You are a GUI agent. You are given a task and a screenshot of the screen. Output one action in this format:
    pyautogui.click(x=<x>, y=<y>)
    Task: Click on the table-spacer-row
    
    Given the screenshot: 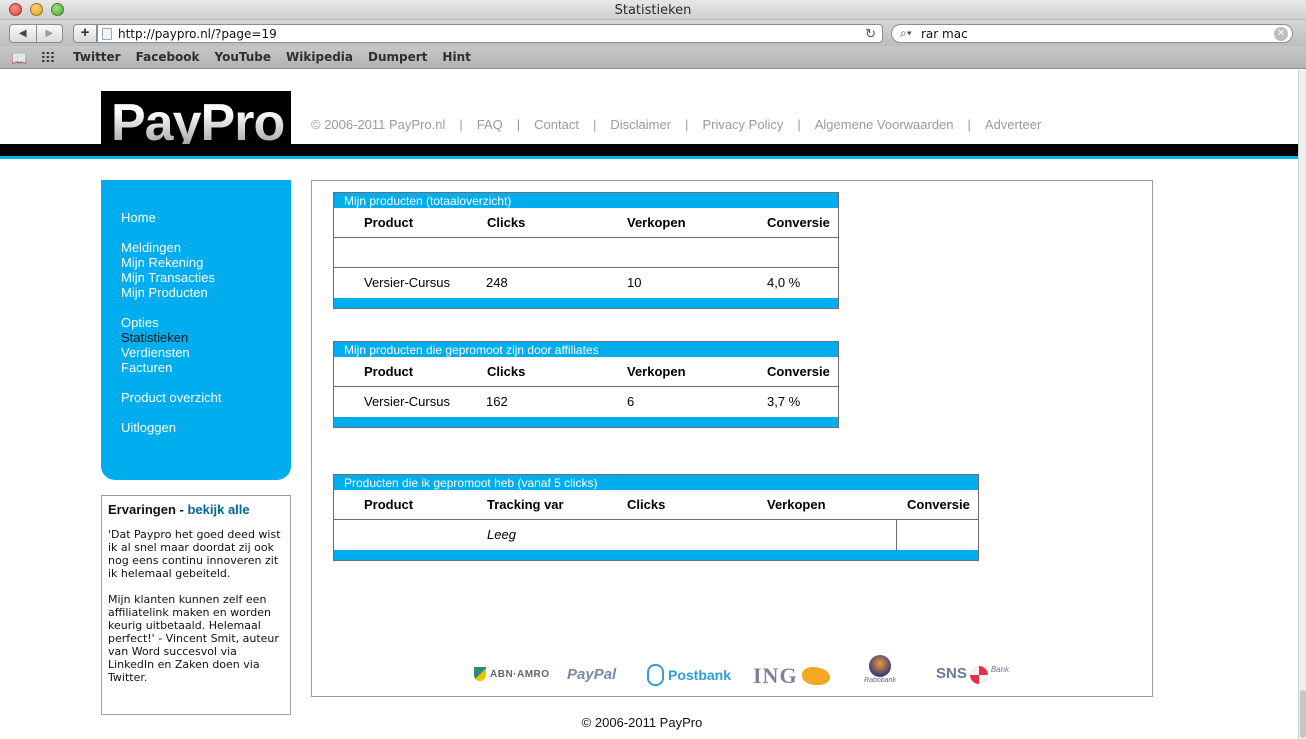 What is the action you would take?
    pyautogui.click(x=586, y=253)
    